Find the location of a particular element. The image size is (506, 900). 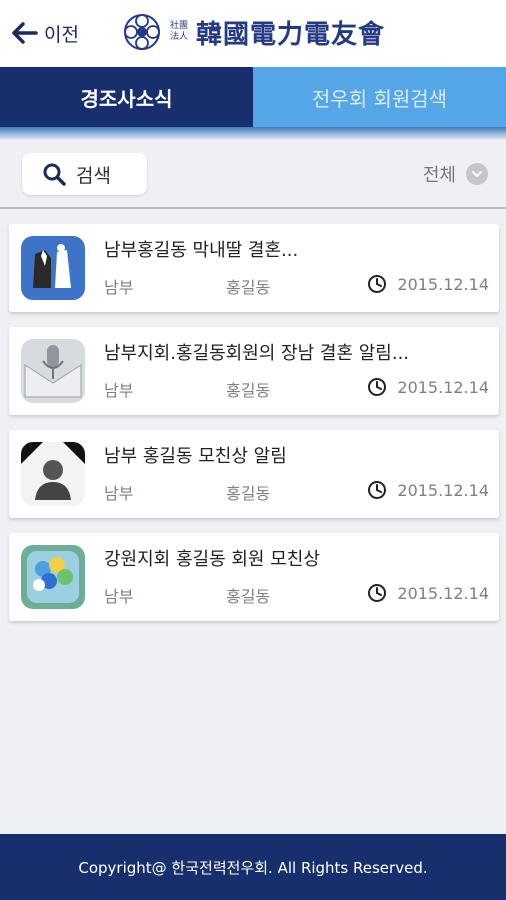

logo-title: 韓國電力電友會 is located at coordinates (291, 34).